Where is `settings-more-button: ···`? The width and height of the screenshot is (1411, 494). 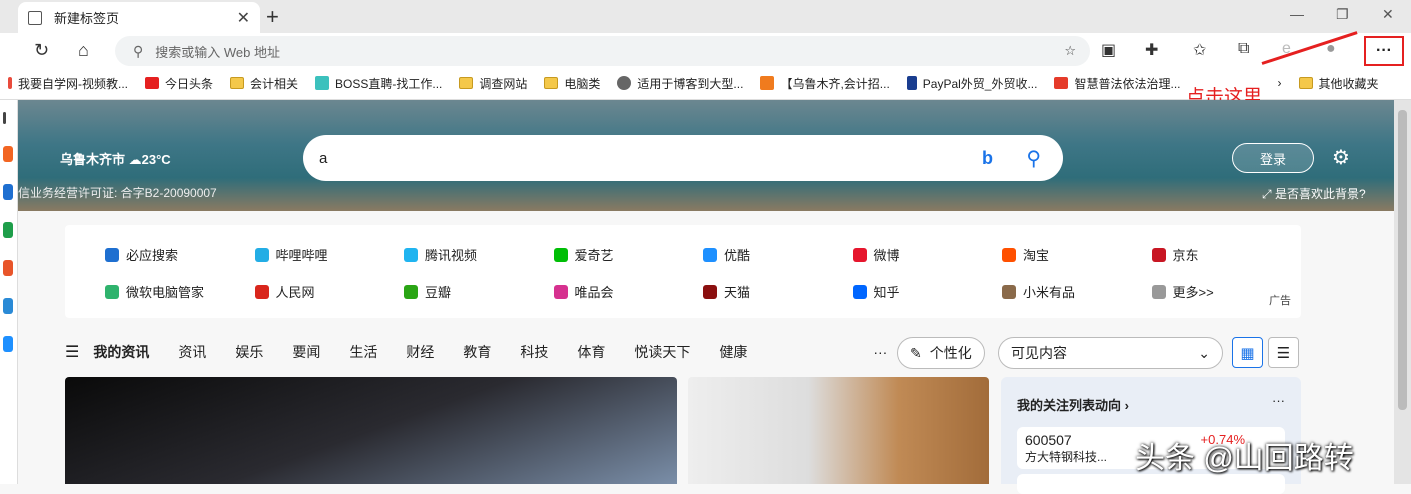
settings-more-button: ··· is located at coordinates (1384, 51).